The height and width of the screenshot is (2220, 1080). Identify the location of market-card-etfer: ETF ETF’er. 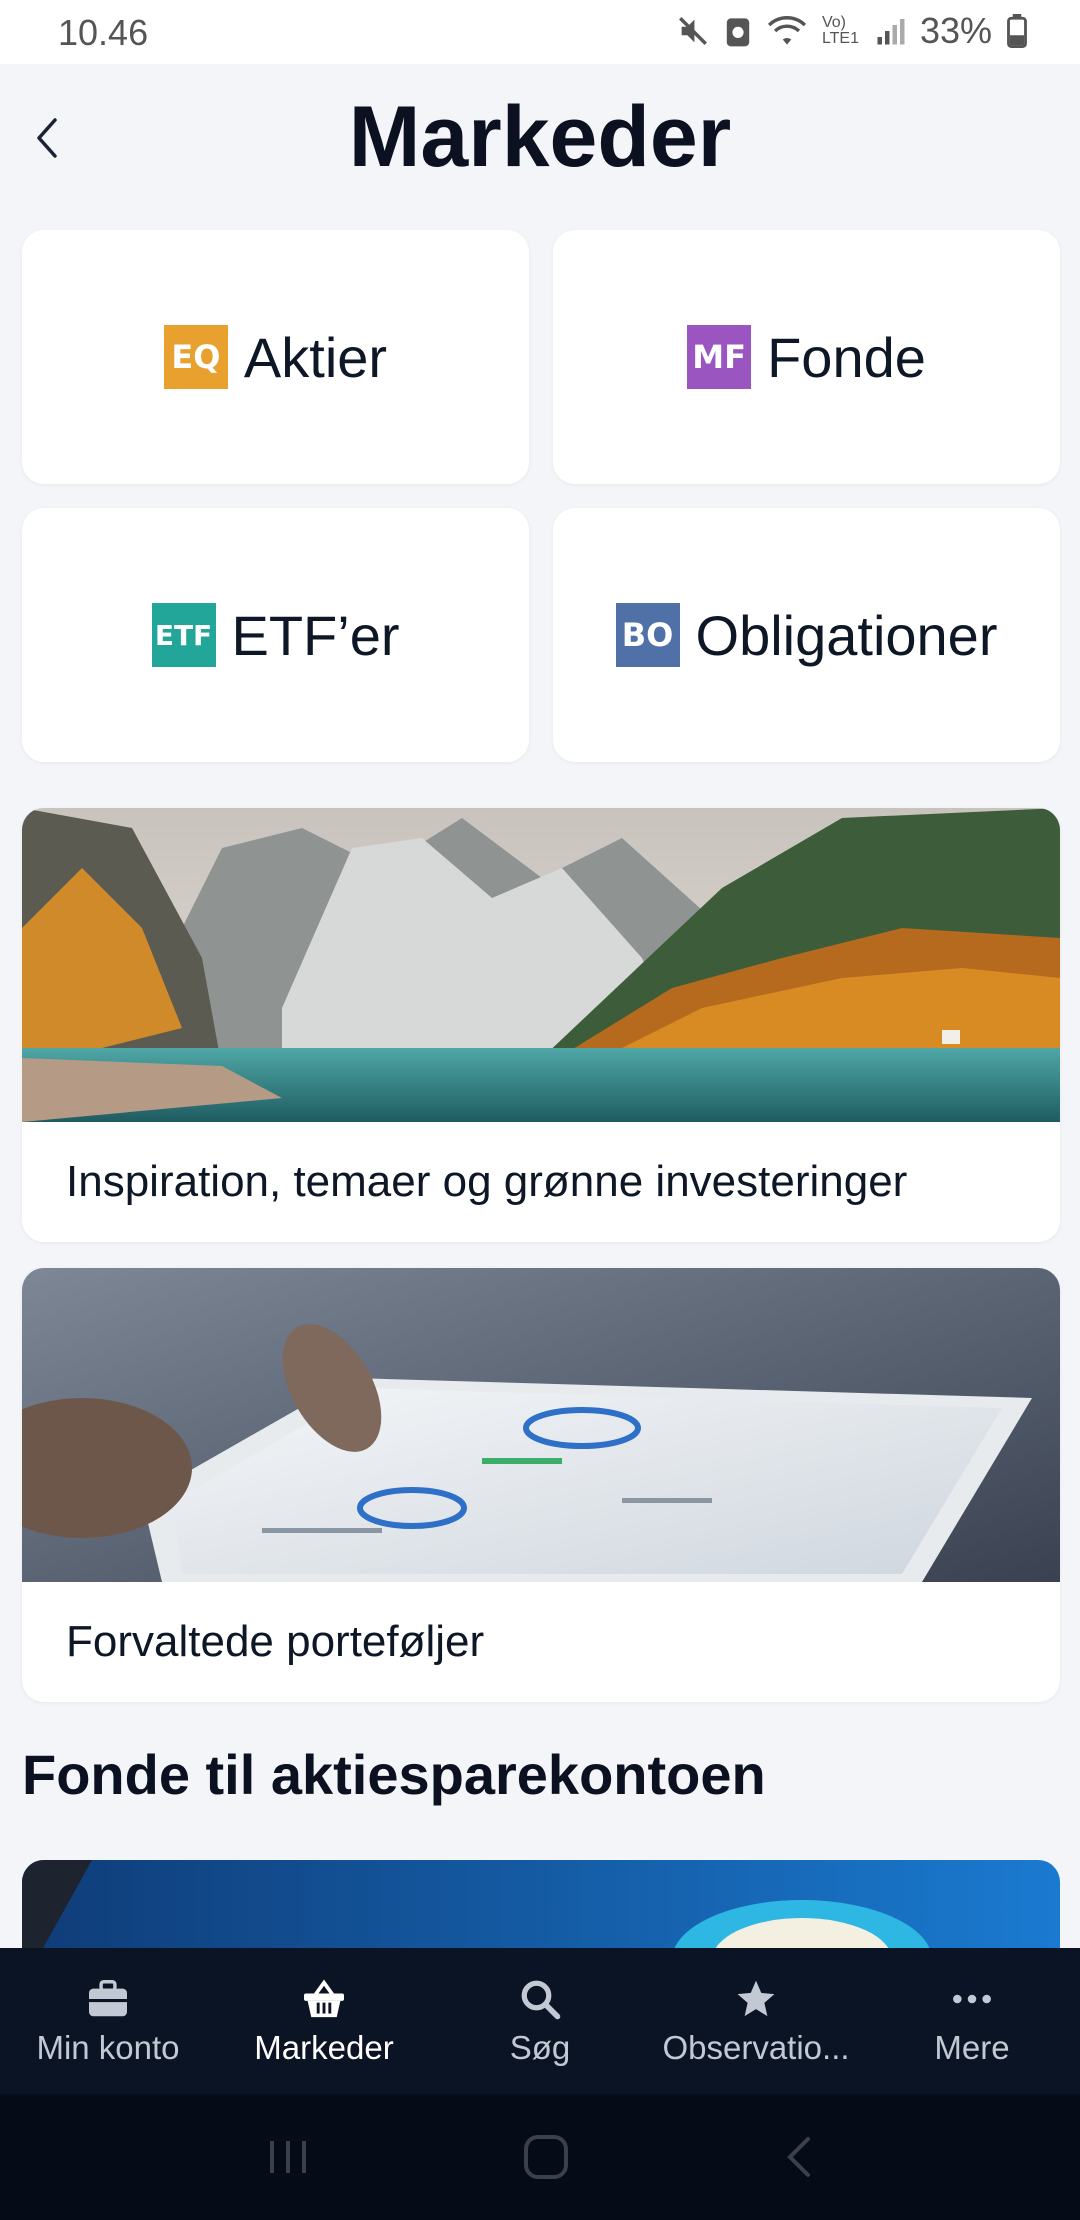
(275, 635).